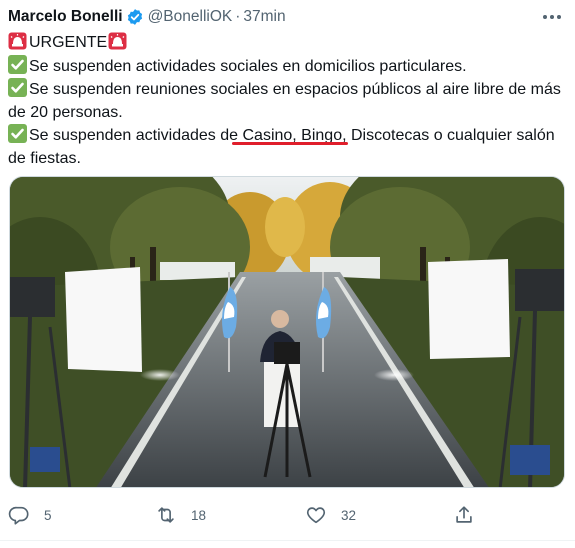  What do you see at coordinates (199, 515) in the screenshot?
I see `retweet-count: 18` at bounding box center [199, 515].